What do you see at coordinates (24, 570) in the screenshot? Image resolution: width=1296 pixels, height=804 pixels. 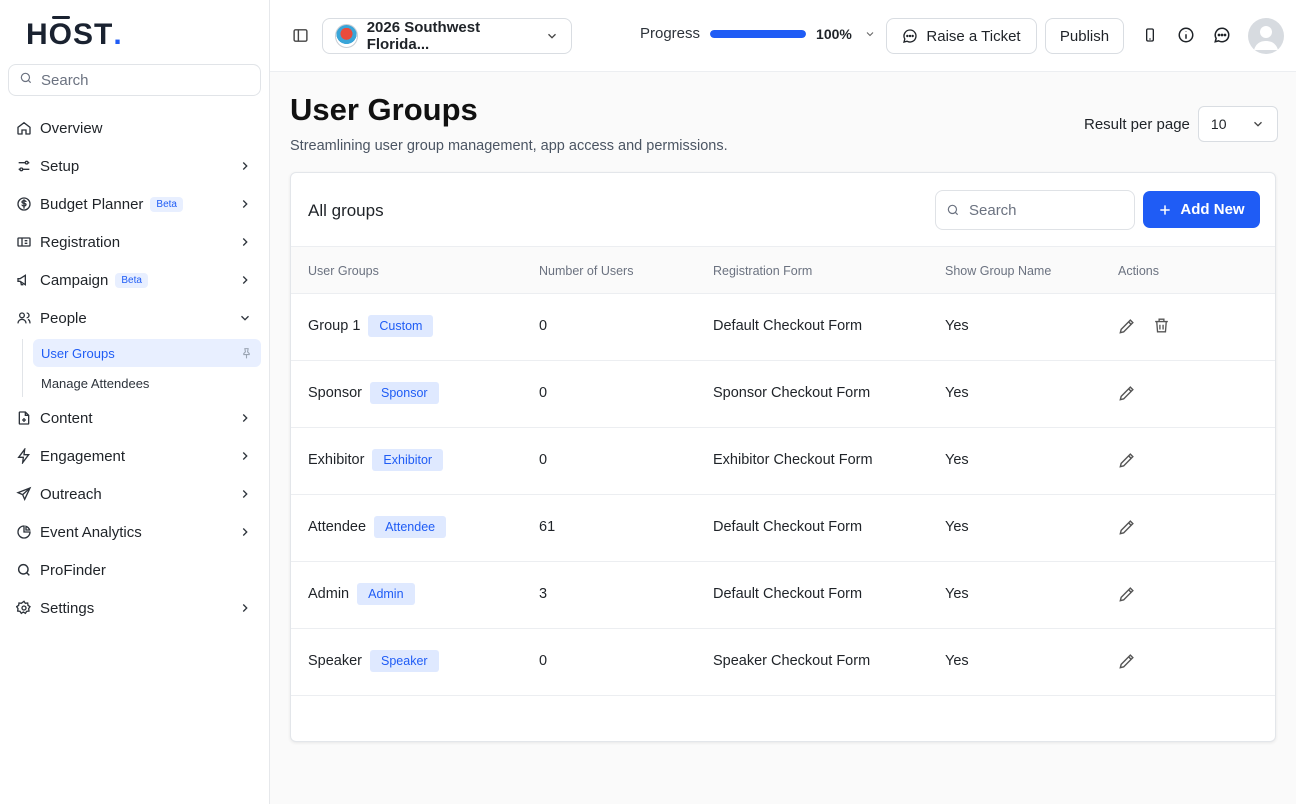 I see `search-icon` at bounding box center [24, 570].